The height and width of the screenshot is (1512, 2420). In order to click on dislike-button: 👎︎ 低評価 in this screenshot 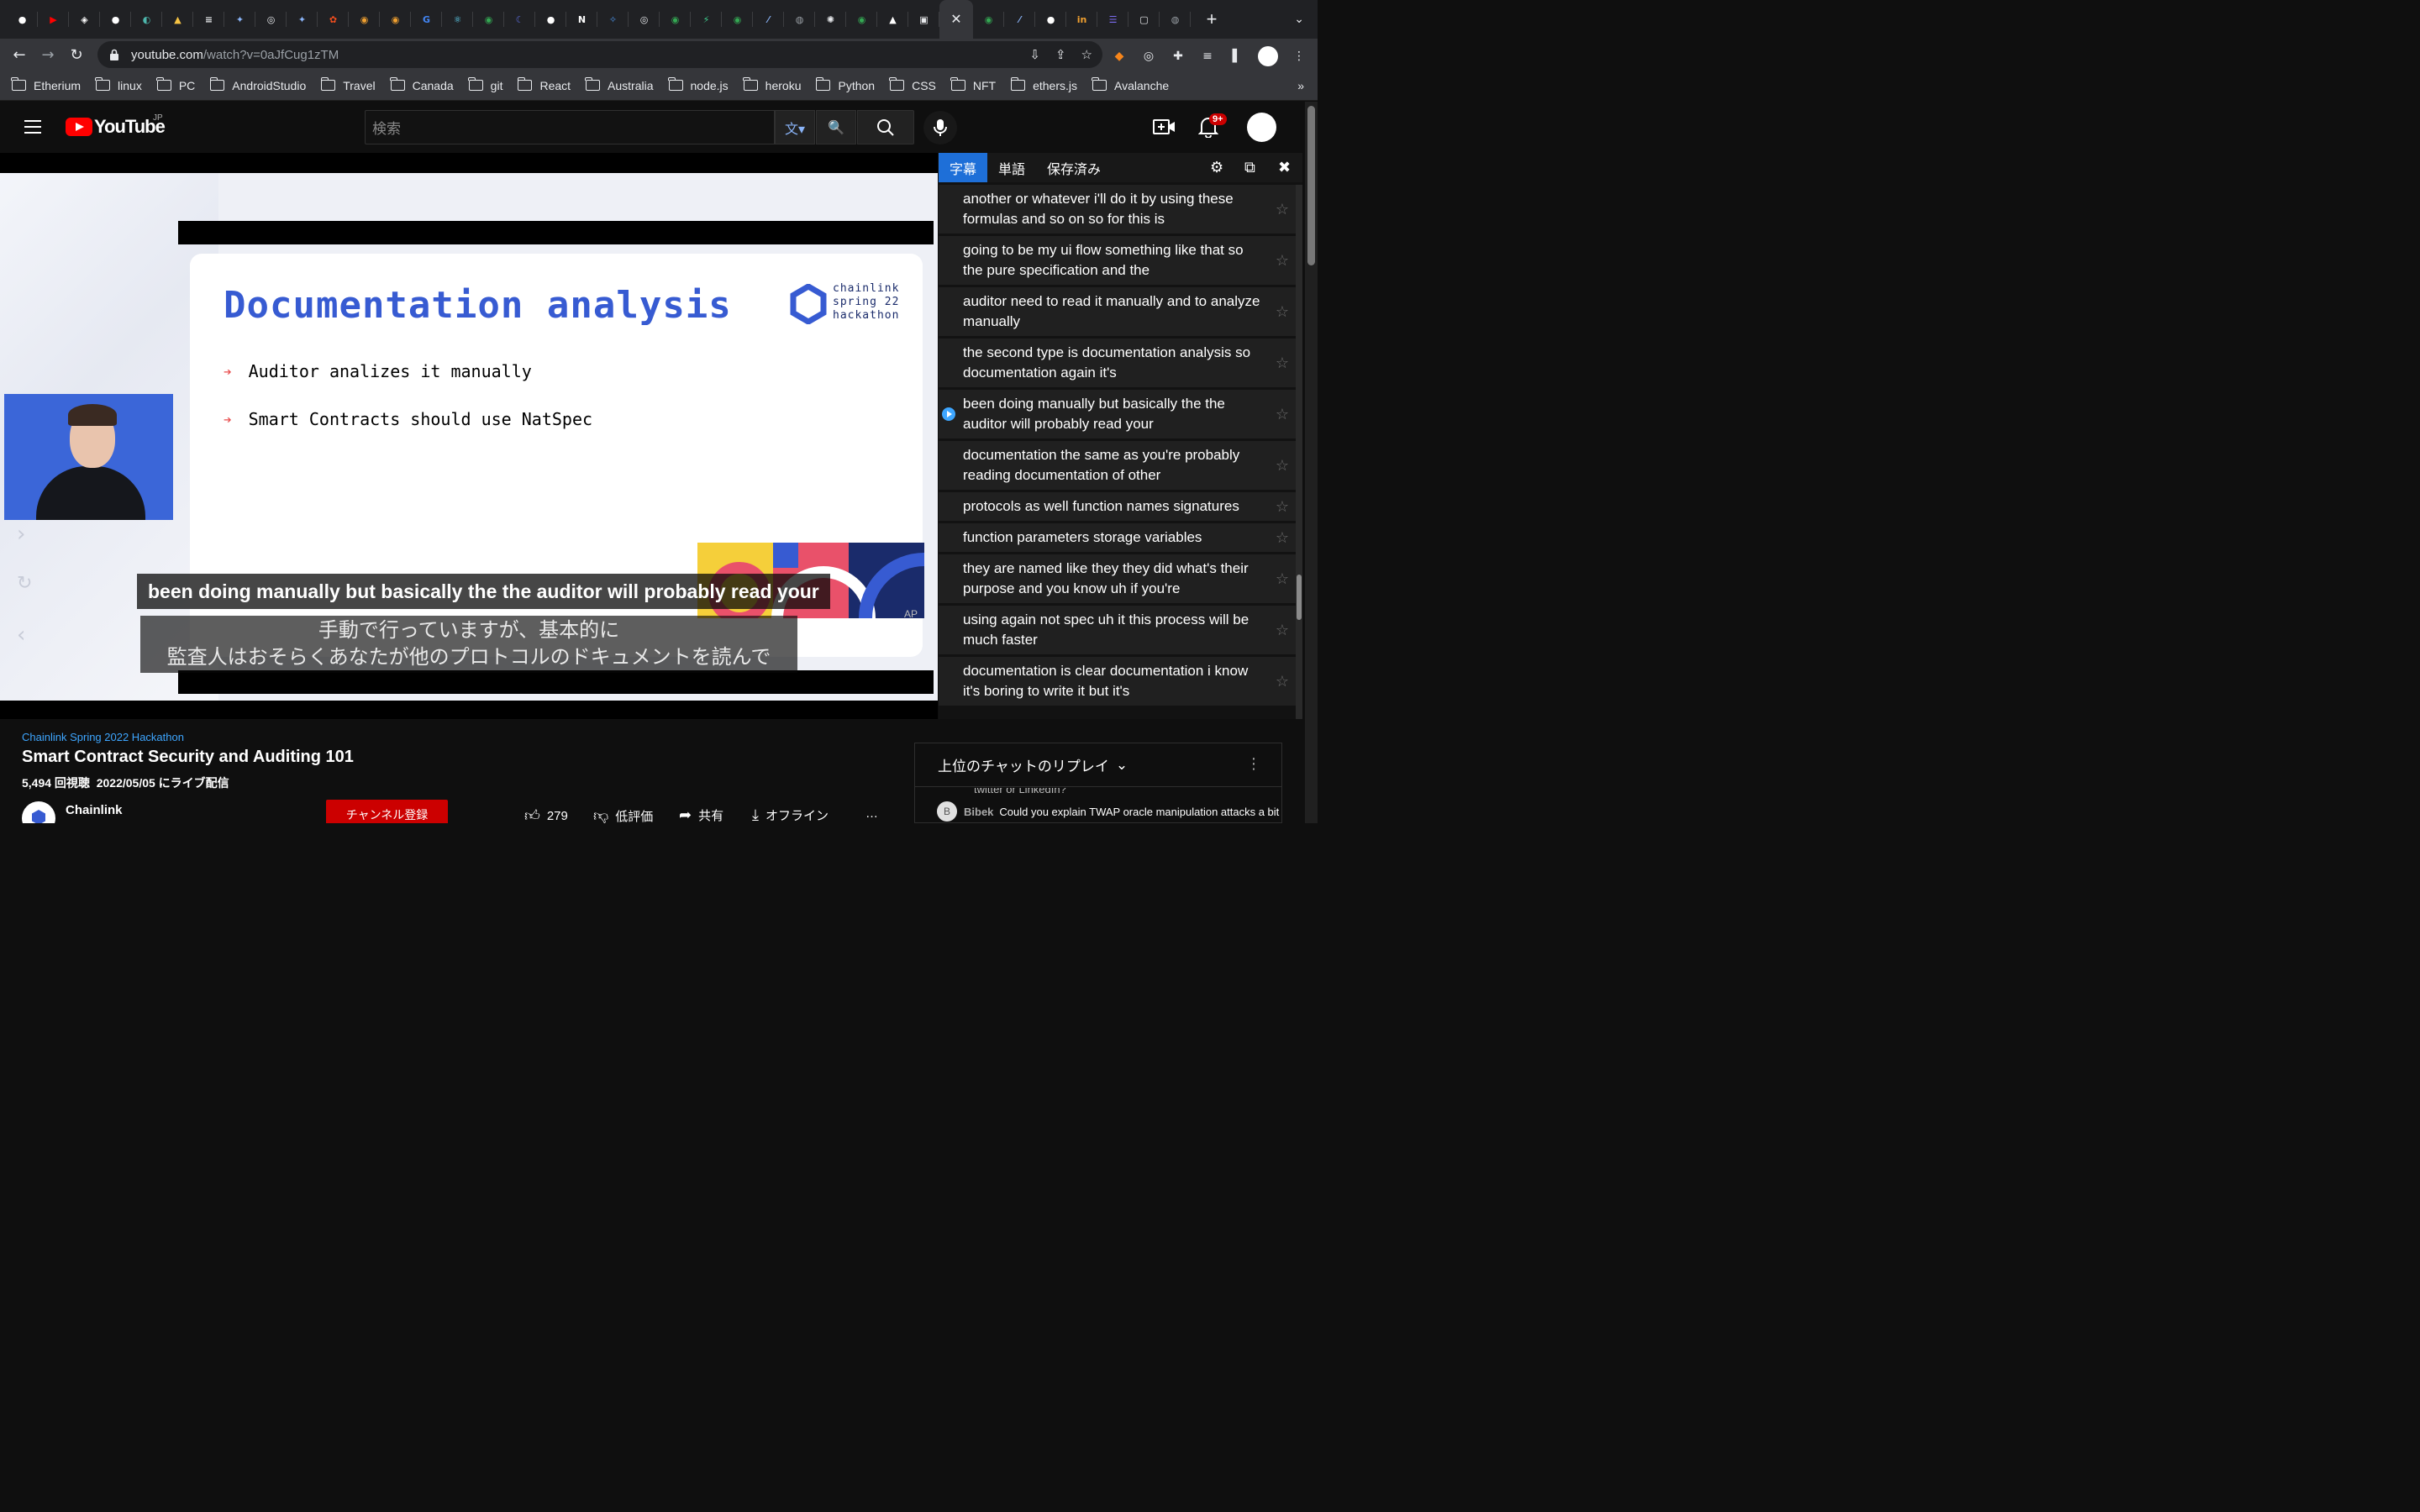, I will do `click(623, 814)`.